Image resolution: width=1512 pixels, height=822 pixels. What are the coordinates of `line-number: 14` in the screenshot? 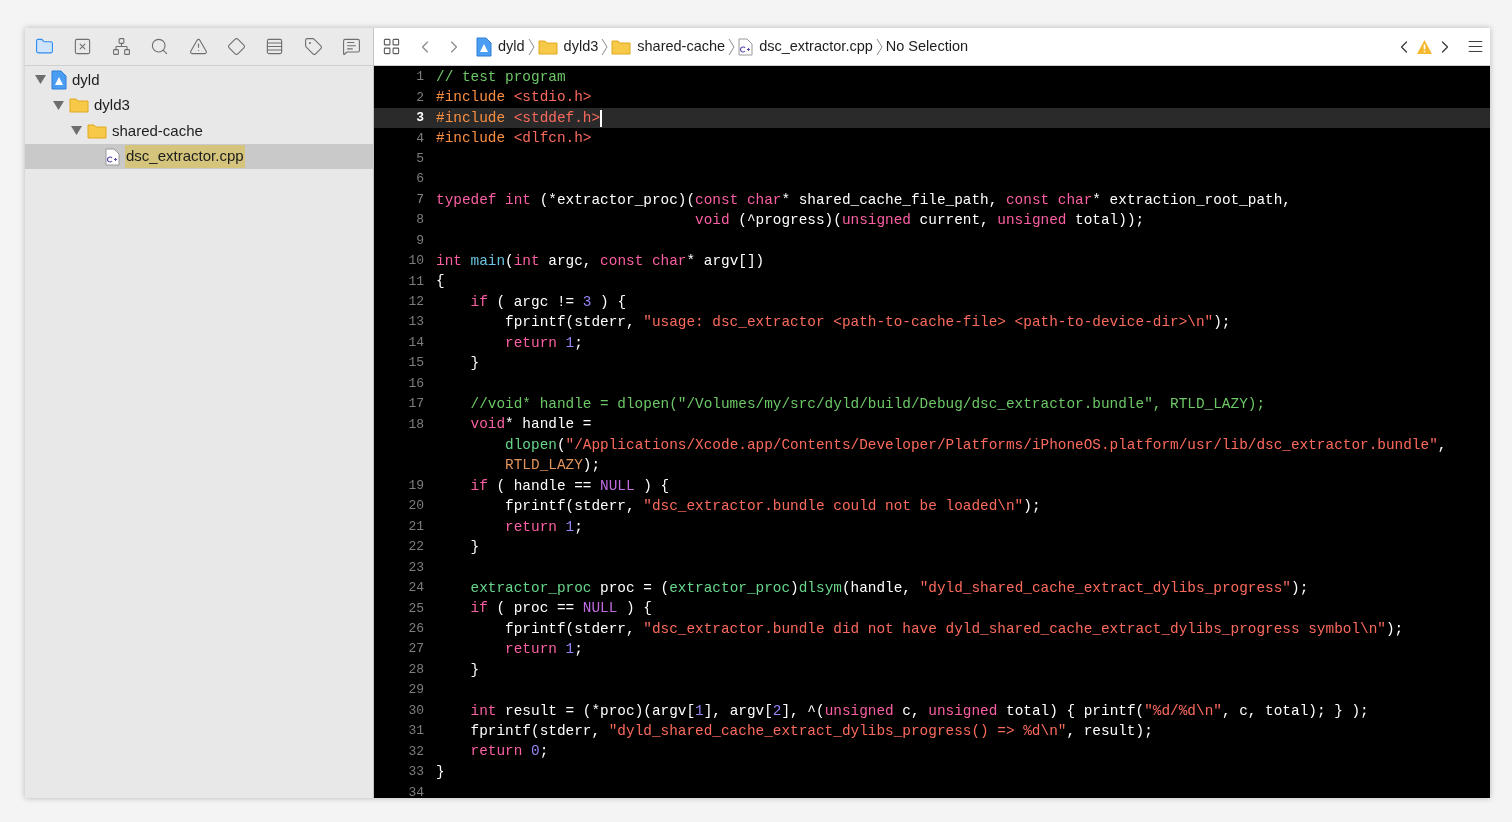 It's located at (416, 342).